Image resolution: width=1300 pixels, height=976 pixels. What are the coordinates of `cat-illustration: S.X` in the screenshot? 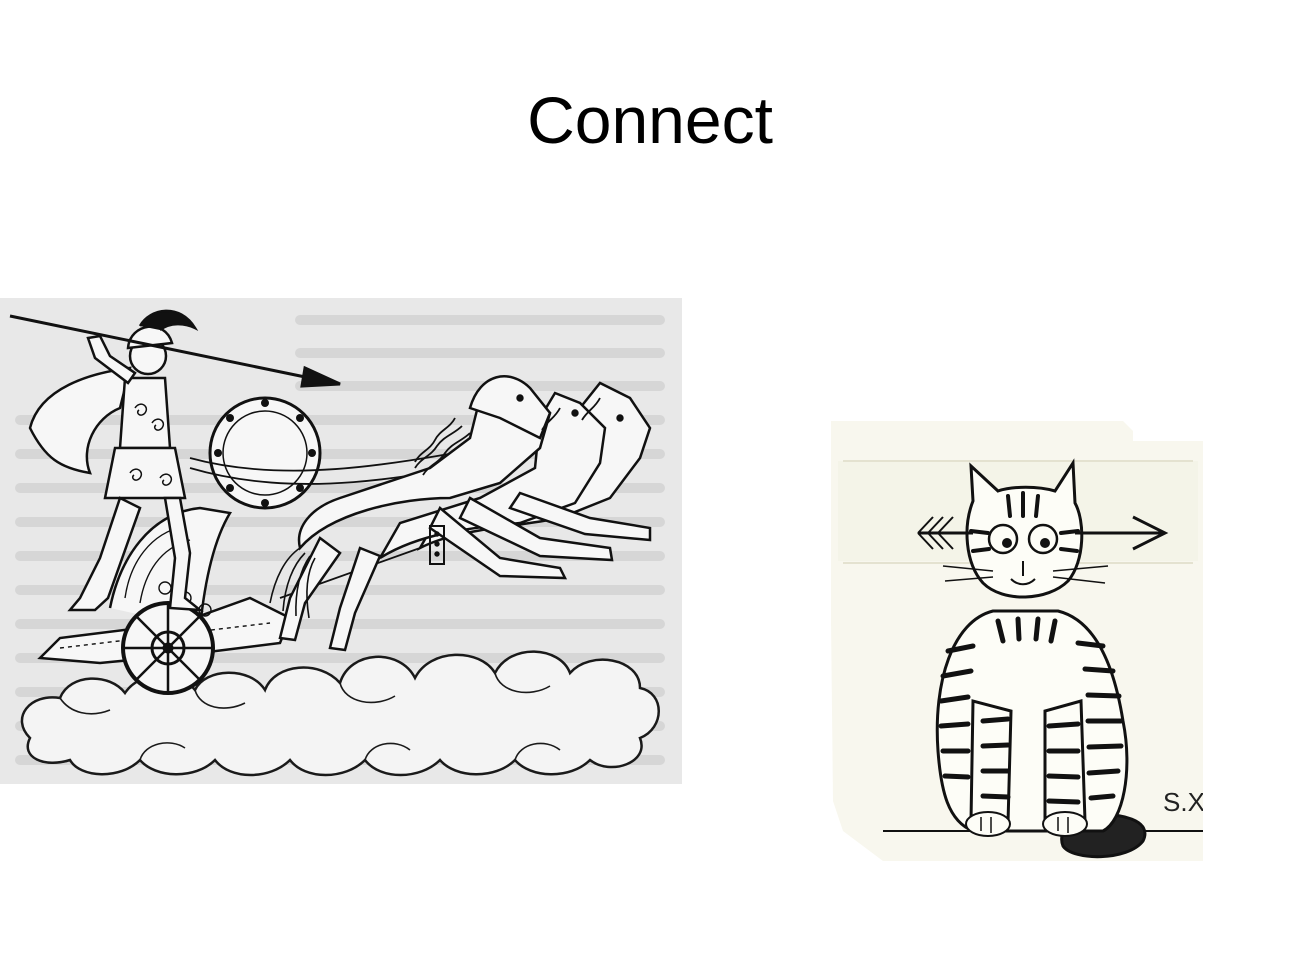 It's located at (1013, 641).